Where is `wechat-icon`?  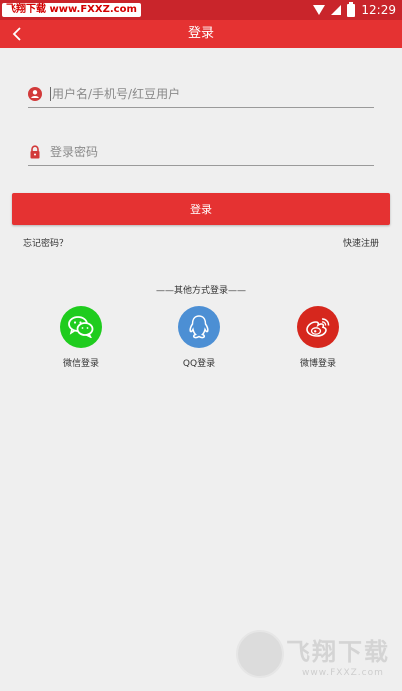 wechat-icon is located at coordinates (81, 327).